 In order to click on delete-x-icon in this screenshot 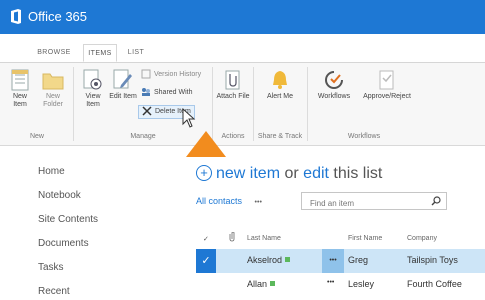, I will do `click(147, 111)`.